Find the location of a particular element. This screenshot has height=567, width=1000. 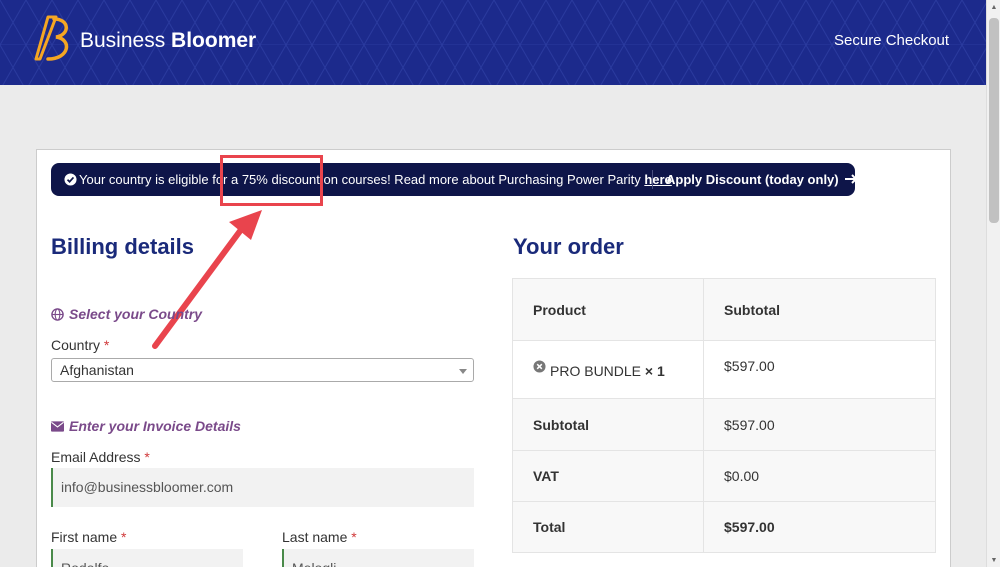

apply-discount-label: Apply Discount (today only) is located at coordinates (752, 179).